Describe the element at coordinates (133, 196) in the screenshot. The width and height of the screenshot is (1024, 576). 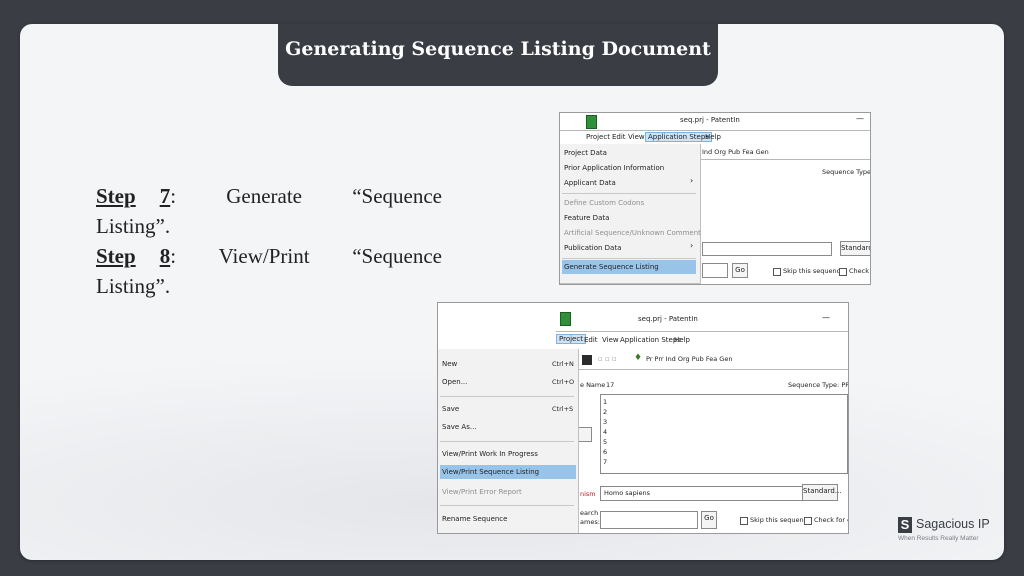
I see `step-7-label: Step 7` at that location.